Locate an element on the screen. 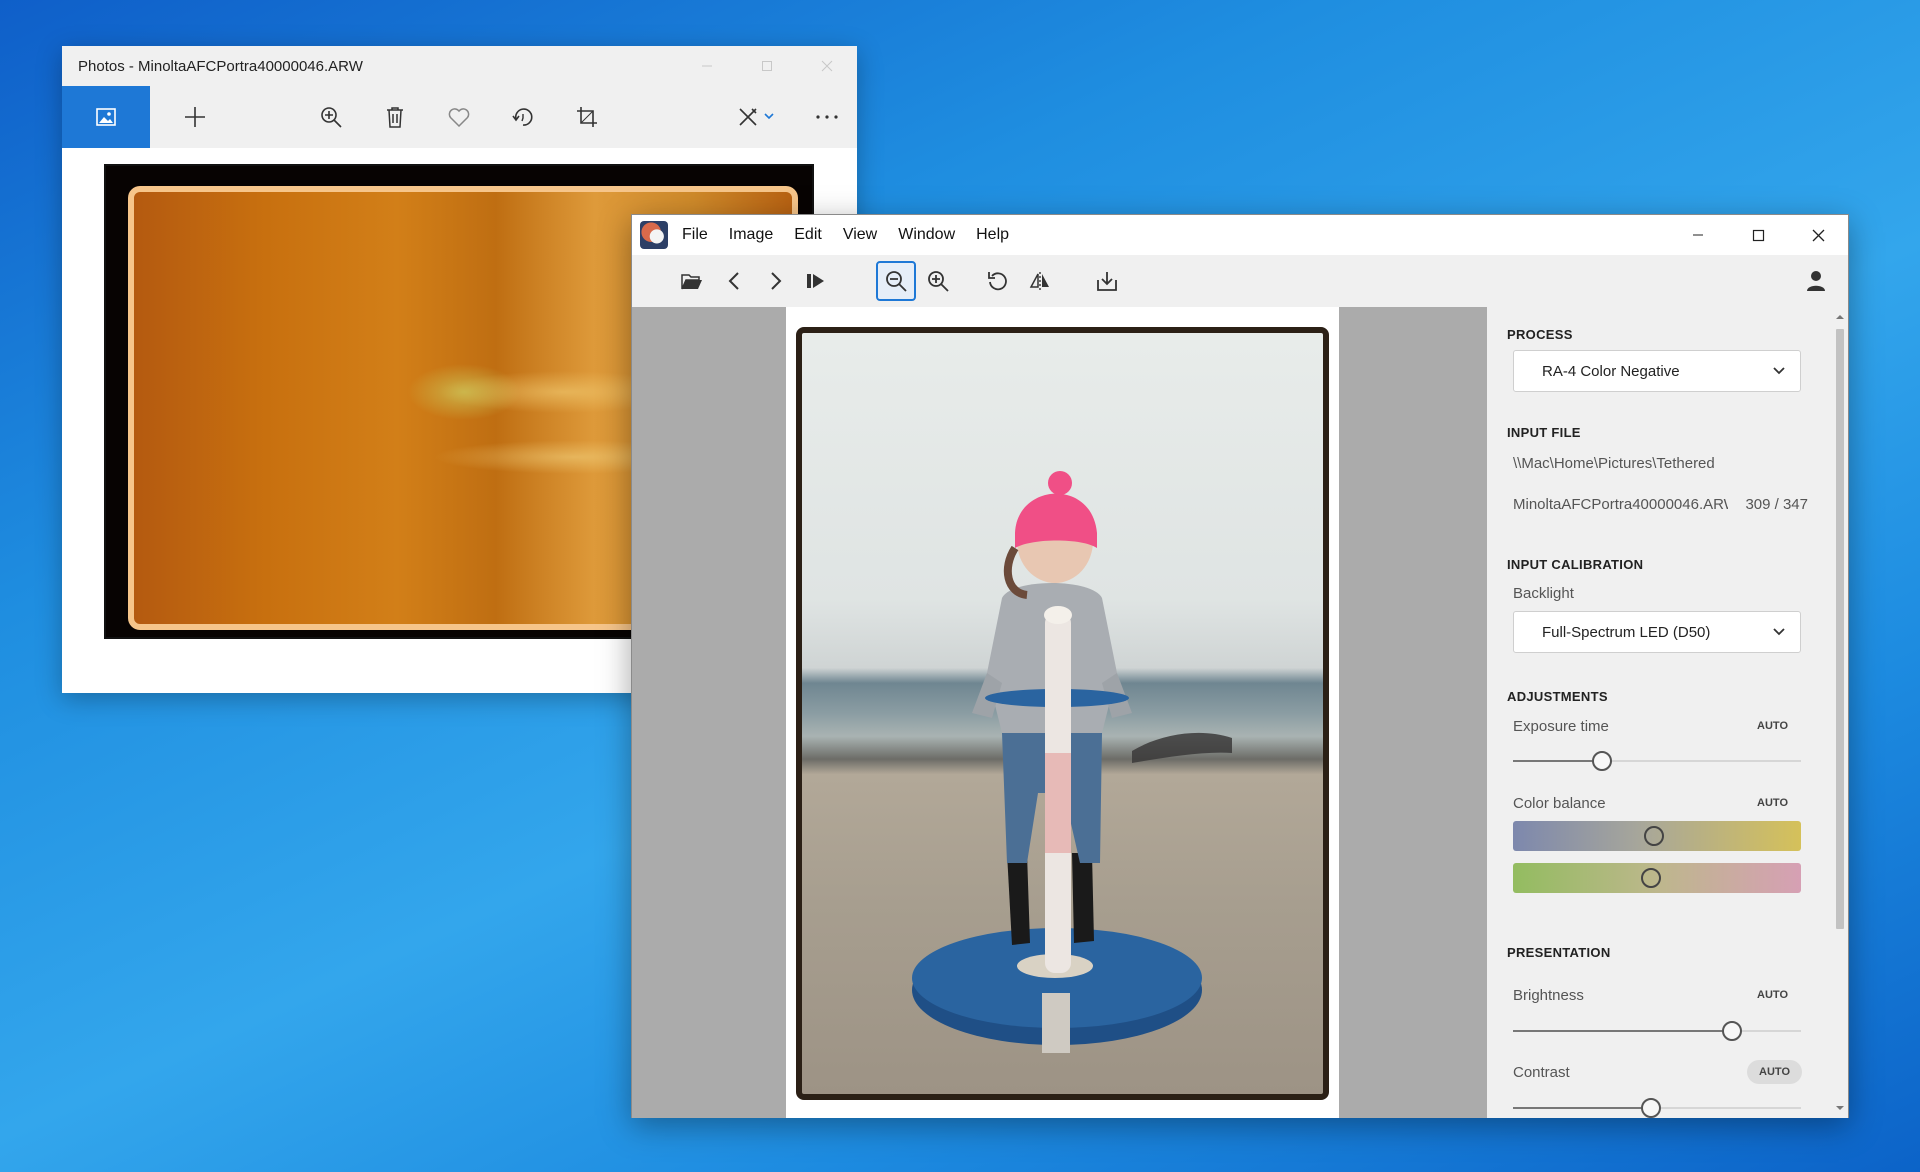 This screenshot has width=1920, height=1172. menu-file: File is located at coordinates (695, 235).